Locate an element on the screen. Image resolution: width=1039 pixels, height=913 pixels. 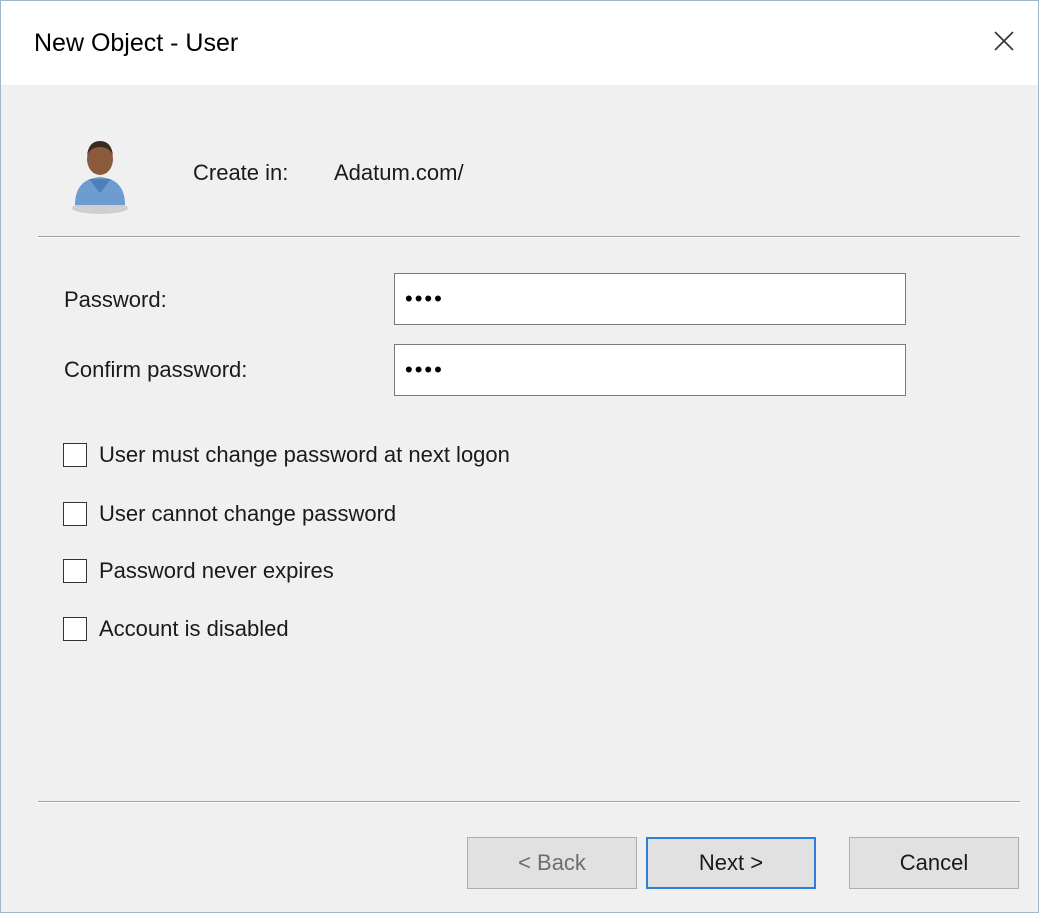
create-in-label: Create in: is located at coordinates (241, 172).